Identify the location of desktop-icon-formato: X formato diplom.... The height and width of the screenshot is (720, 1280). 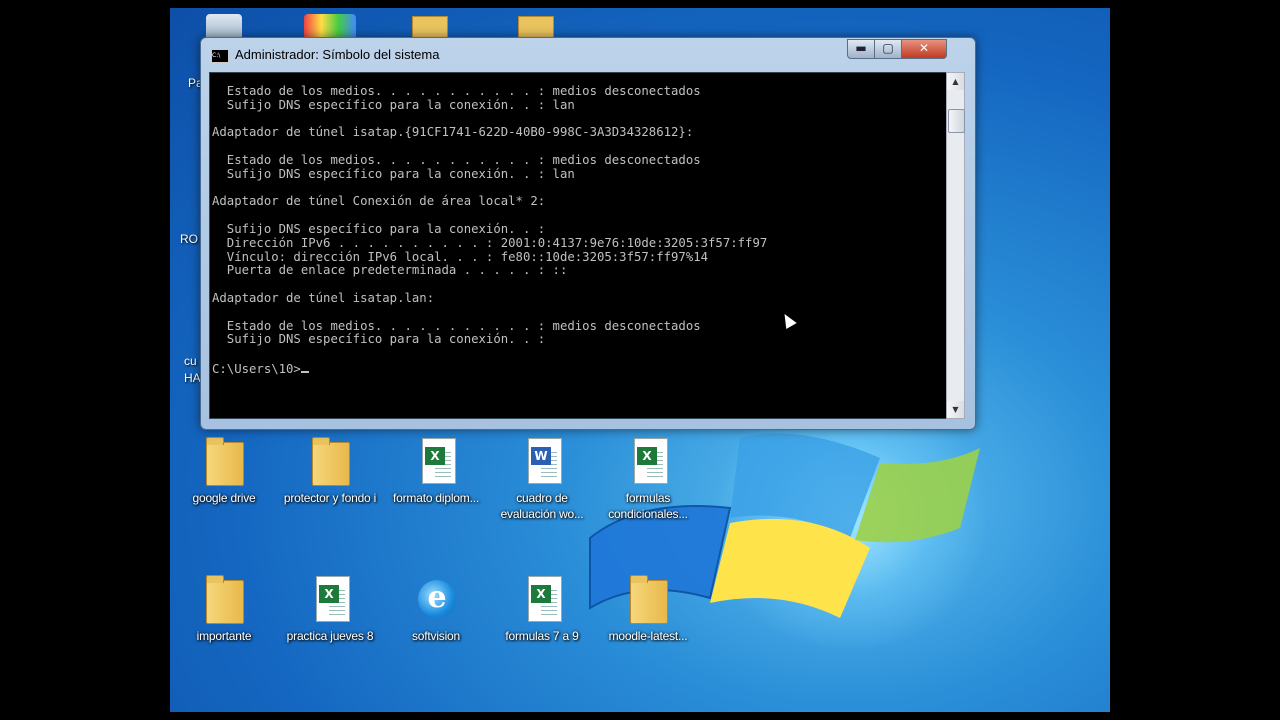
(436, 470).